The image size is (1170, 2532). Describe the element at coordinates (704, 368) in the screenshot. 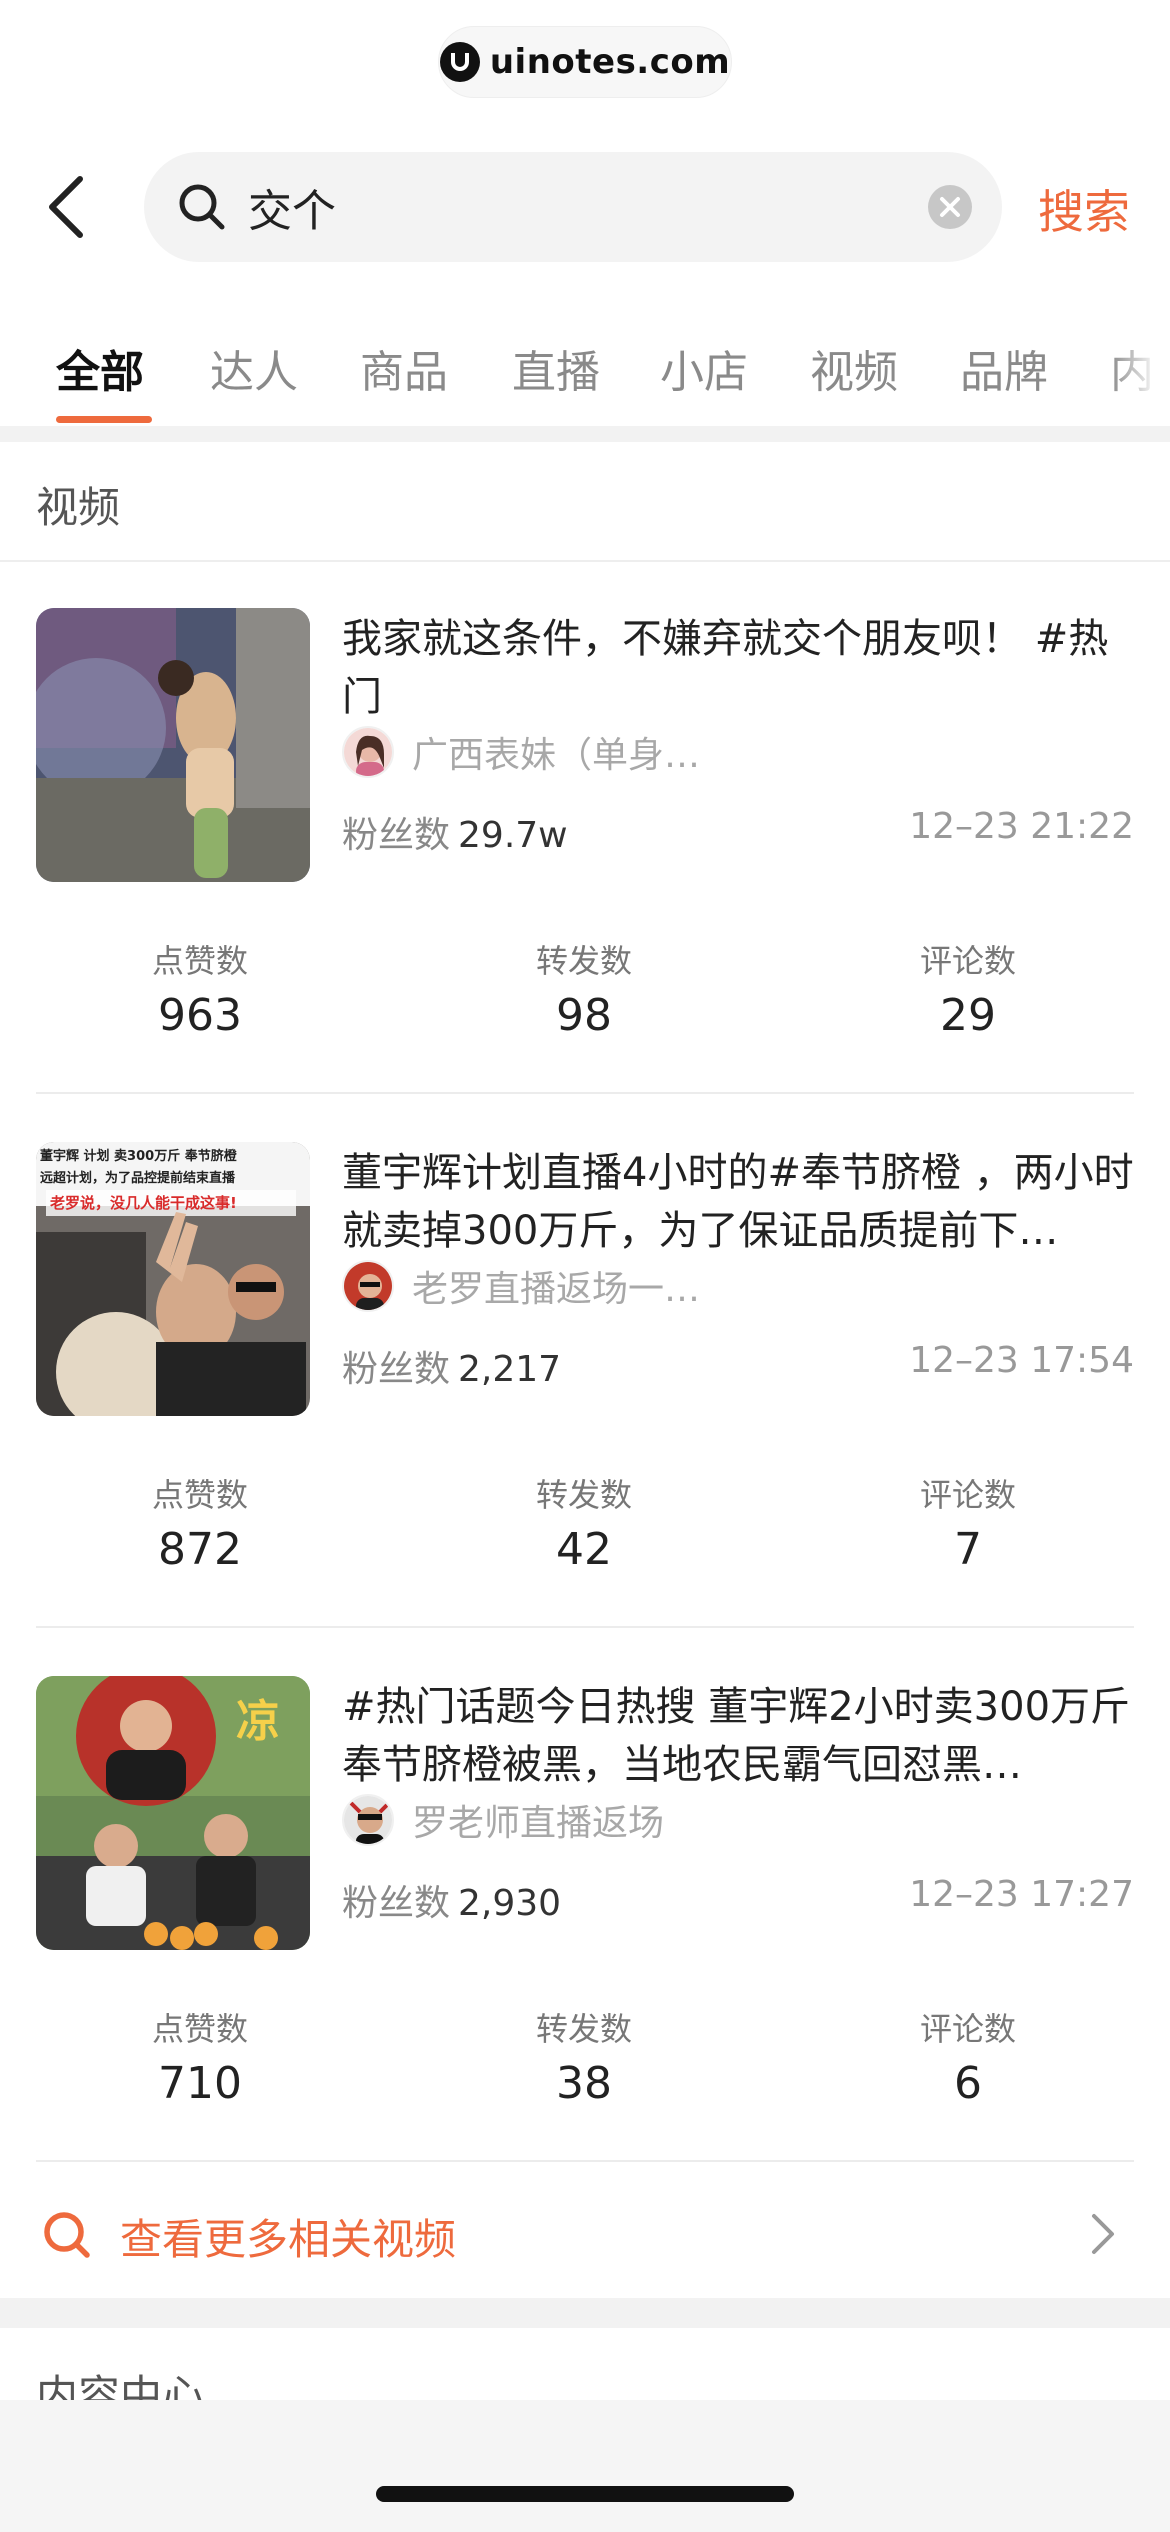

I see `tab-shops: 小店` at that location.